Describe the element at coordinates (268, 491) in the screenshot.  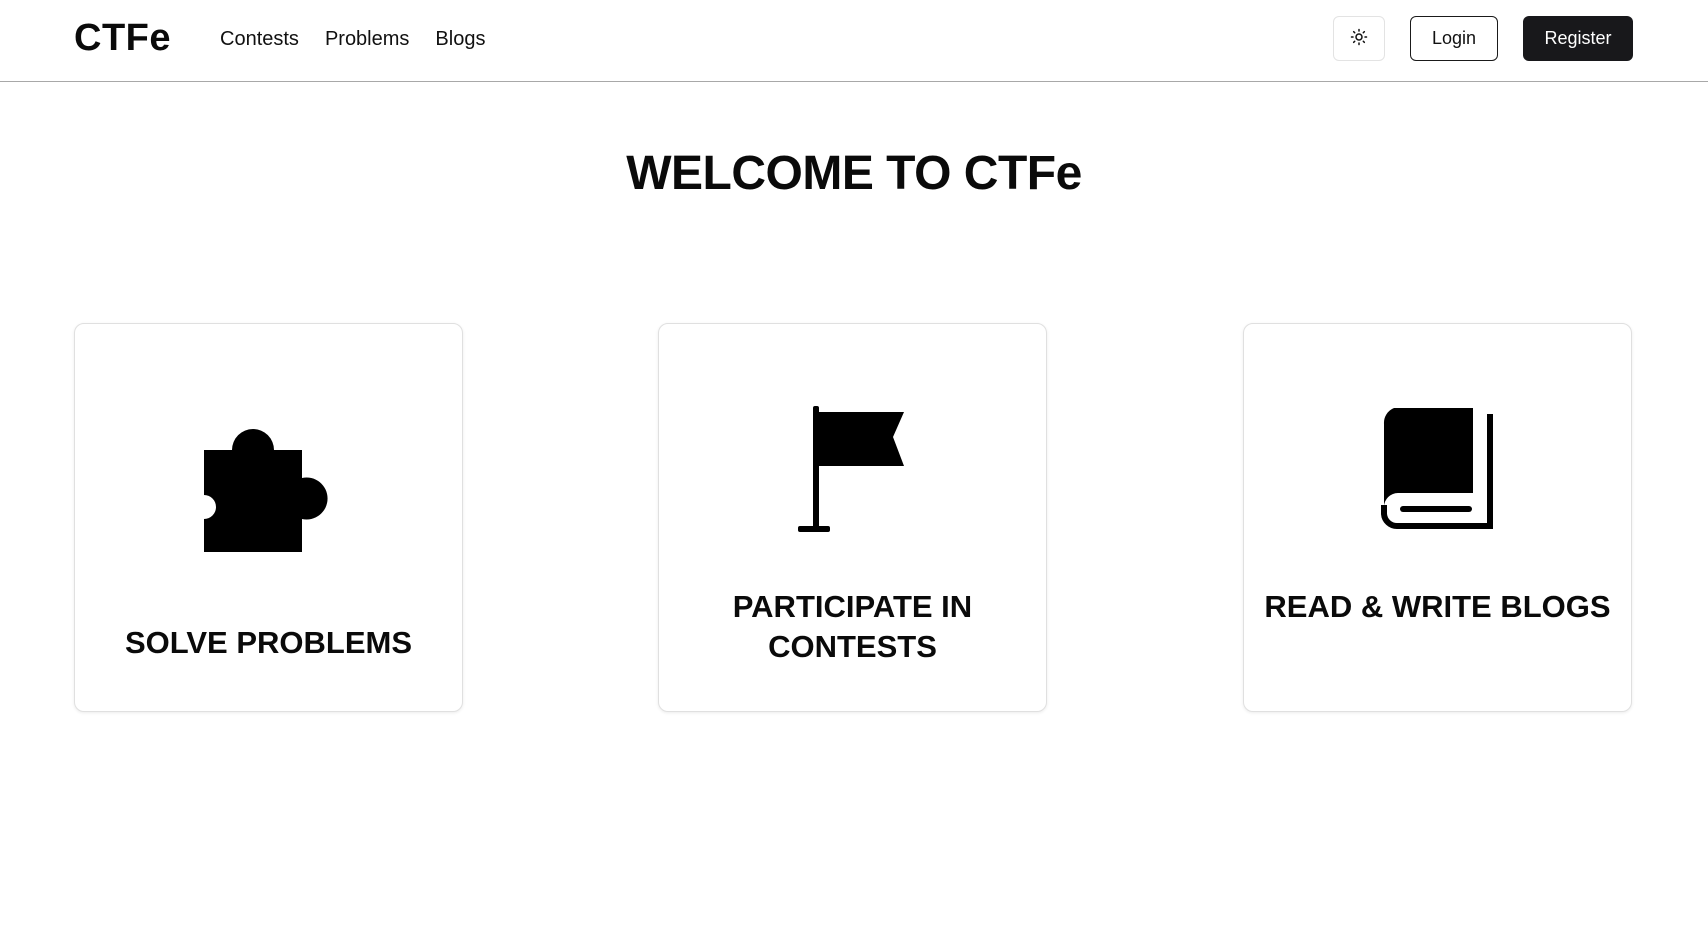
I see `puzzle-piece-icon` at that location.